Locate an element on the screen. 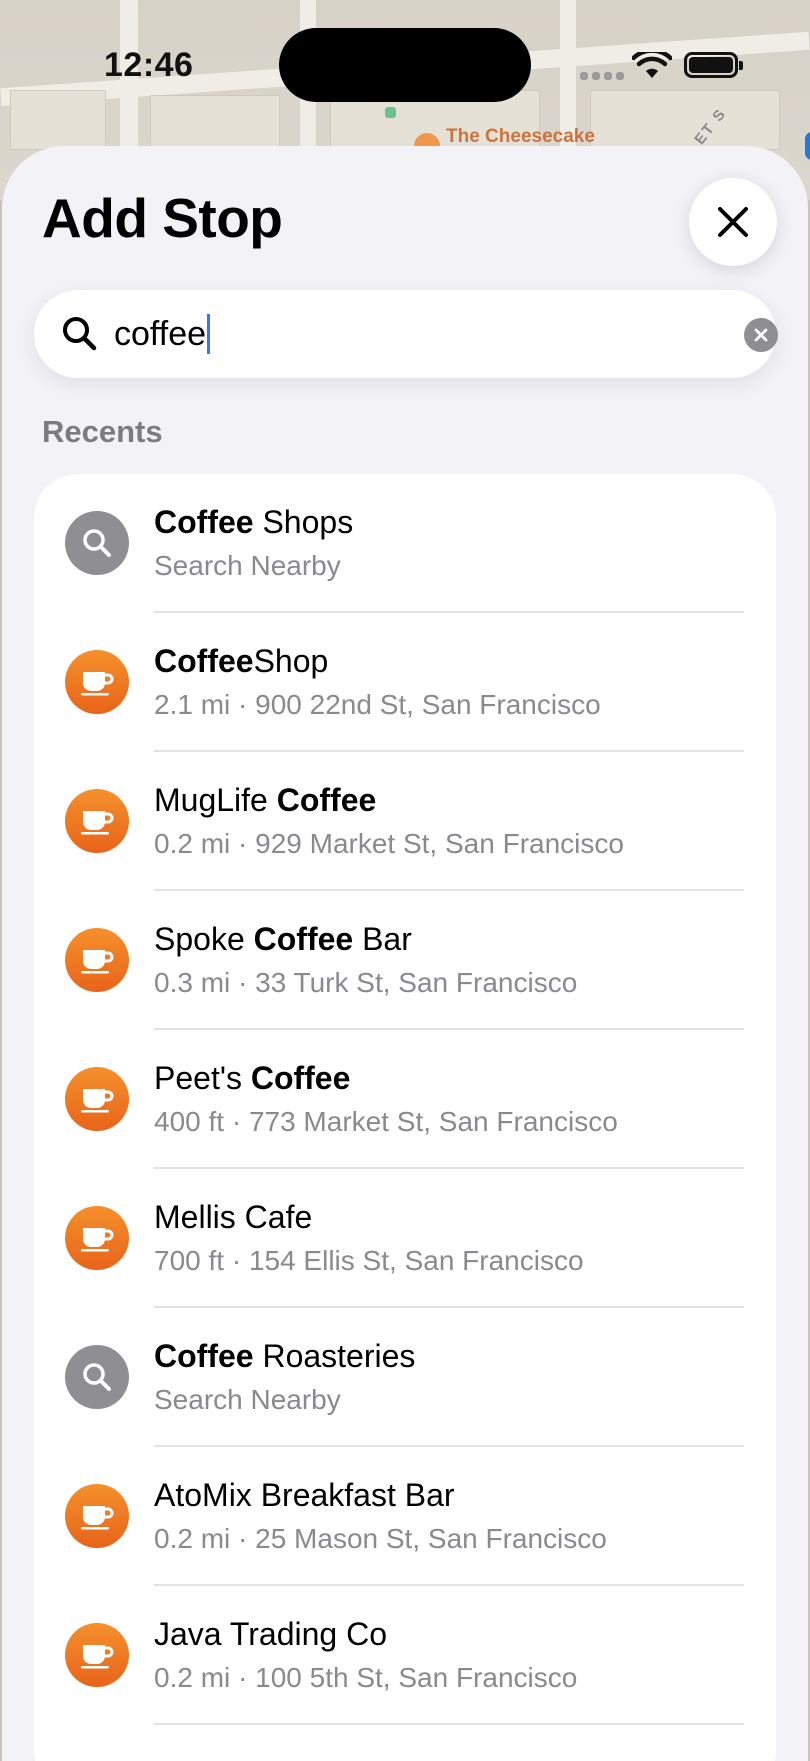 This screenshot has height=1761, width=810. result-name: Mellis Cafe is located at coordinates (233, 1217).